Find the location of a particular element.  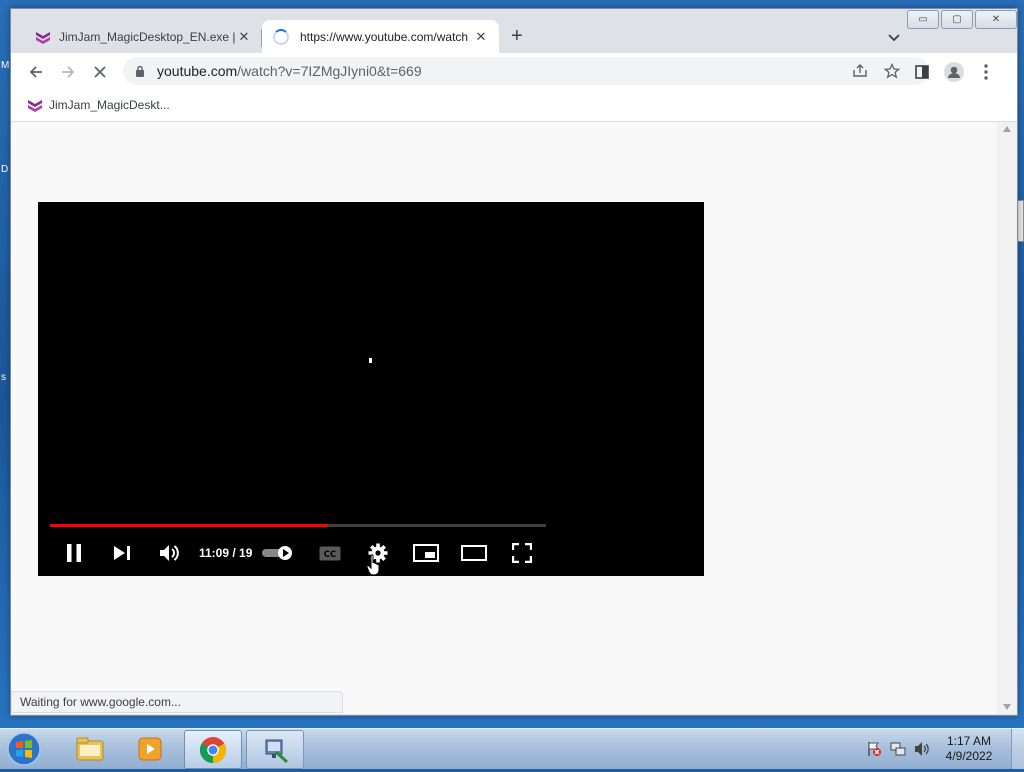

bookmark-star-icon is located at coordinates (892, 71).